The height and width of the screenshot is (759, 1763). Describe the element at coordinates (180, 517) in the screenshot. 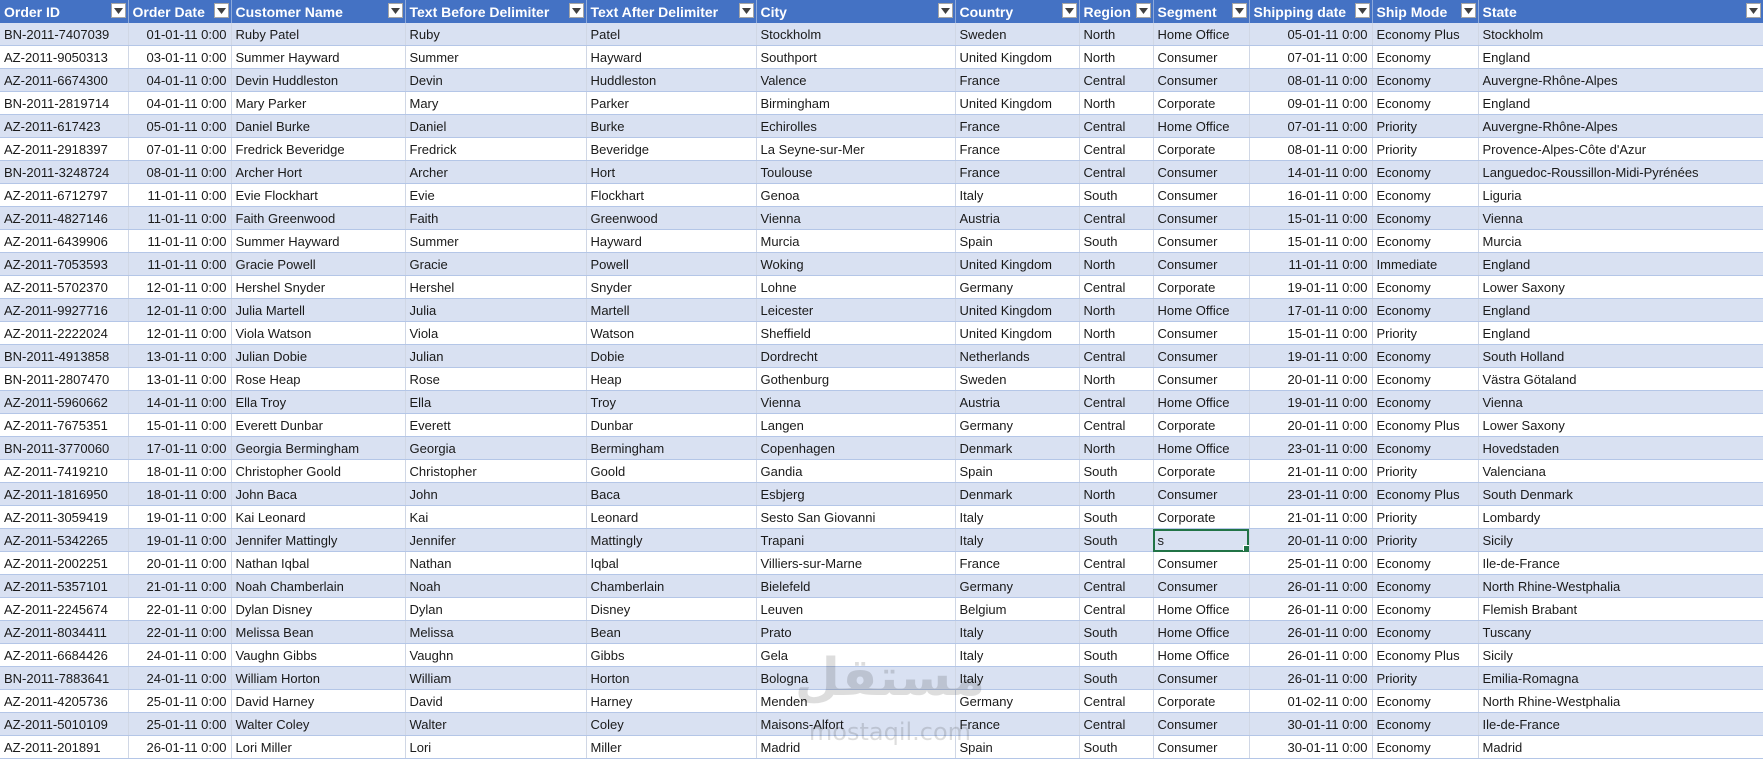

I see `cell-order-date: 19-01-11 0:00` at that location.